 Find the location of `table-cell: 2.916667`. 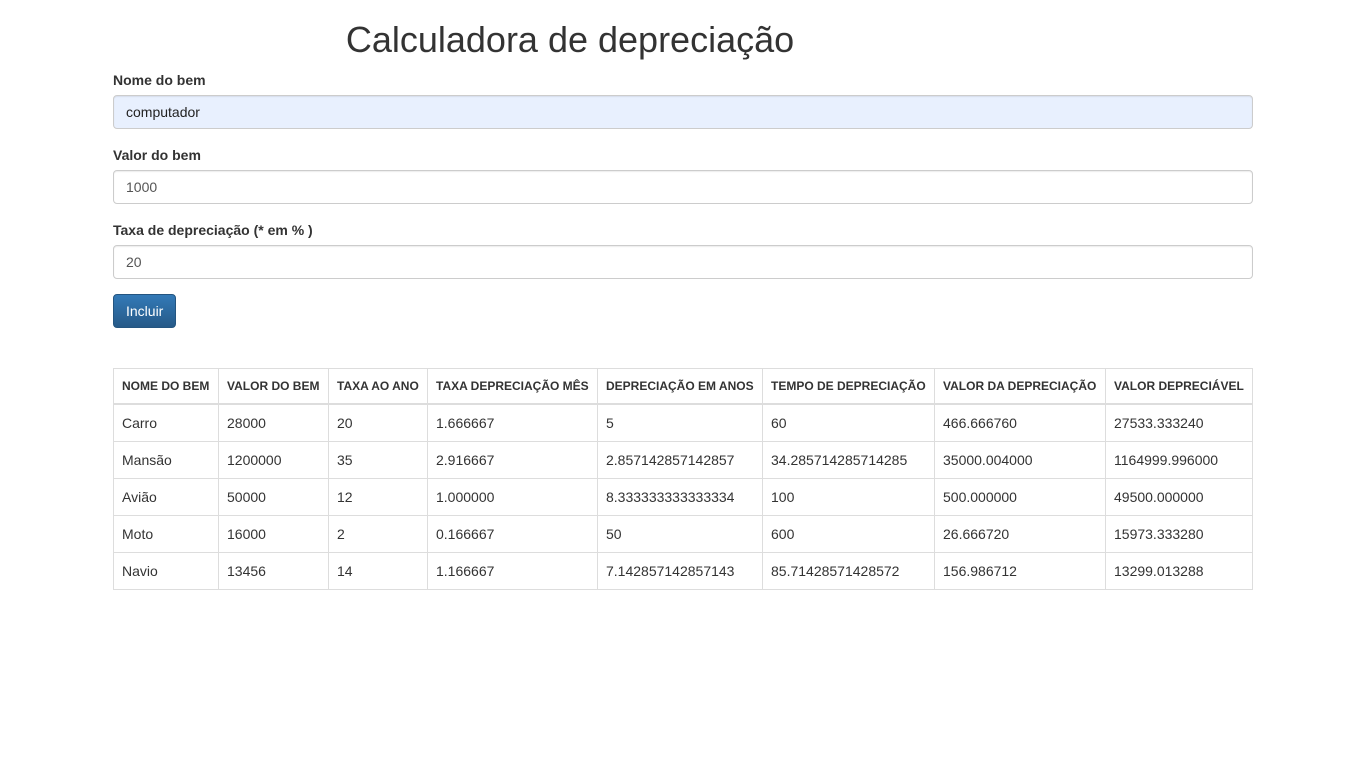

table-cell: 2.916667 is located at coordinates (512, 460).